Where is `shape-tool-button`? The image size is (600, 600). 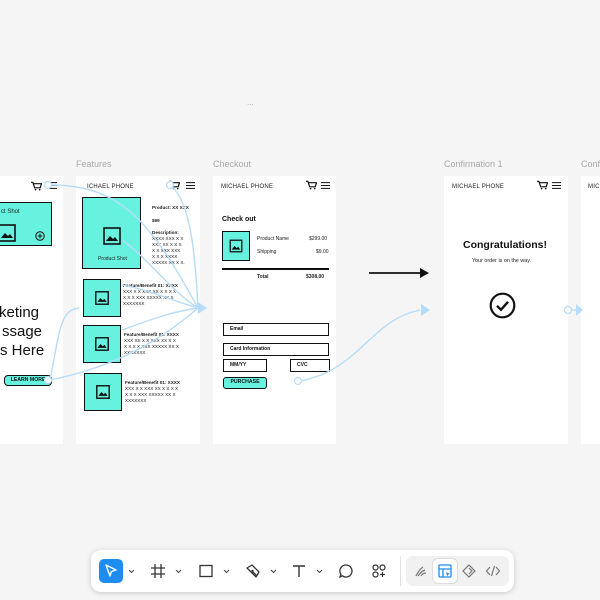 shape-tool-button is located at coordinates (206, 571).